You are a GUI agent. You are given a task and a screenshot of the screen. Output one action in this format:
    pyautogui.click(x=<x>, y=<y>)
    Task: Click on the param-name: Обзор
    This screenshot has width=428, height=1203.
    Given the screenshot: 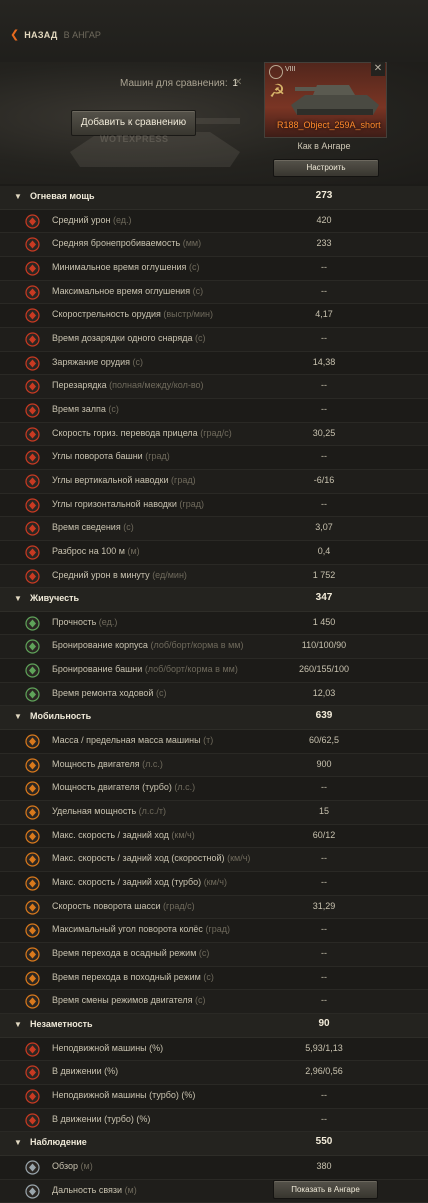 What is the action you would take?
    pyautogui.click(x=65, y=1165)
    